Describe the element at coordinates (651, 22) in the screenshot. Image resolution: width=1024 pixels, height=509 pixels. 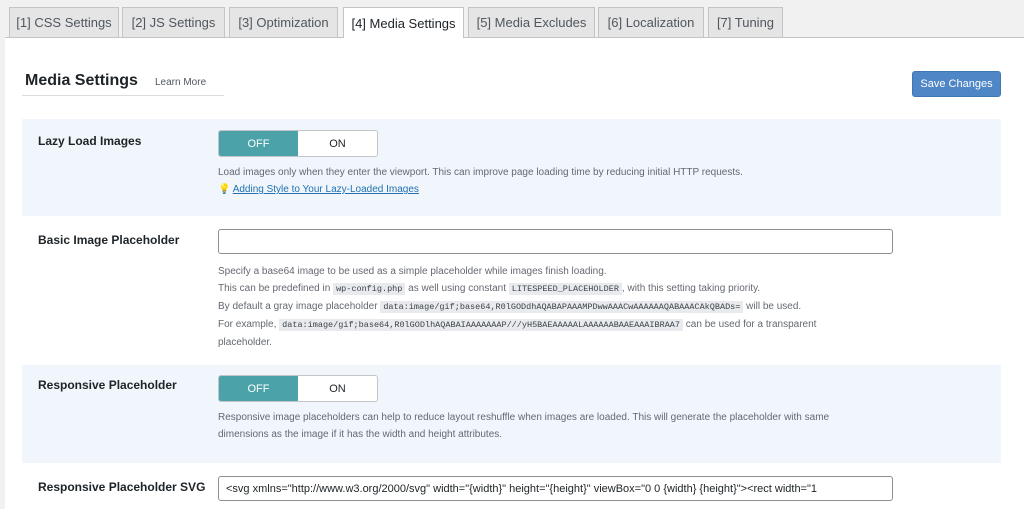
I see `tab-localization: [6] Localization` at that location.